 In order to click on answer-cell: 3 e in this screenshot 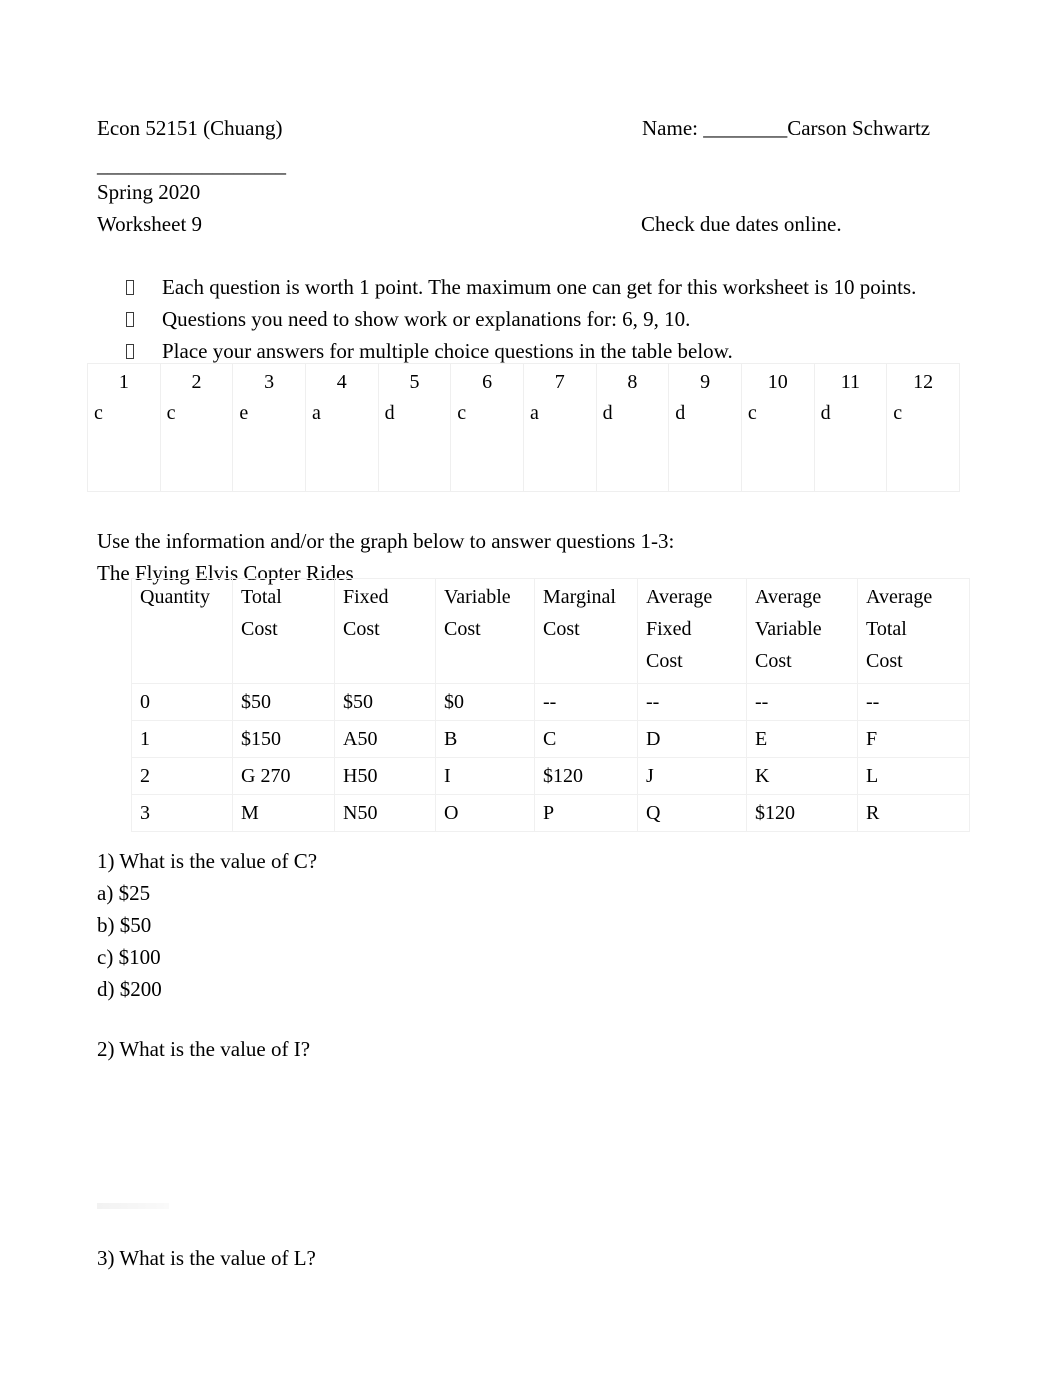, I will do `click(269, 427)`.